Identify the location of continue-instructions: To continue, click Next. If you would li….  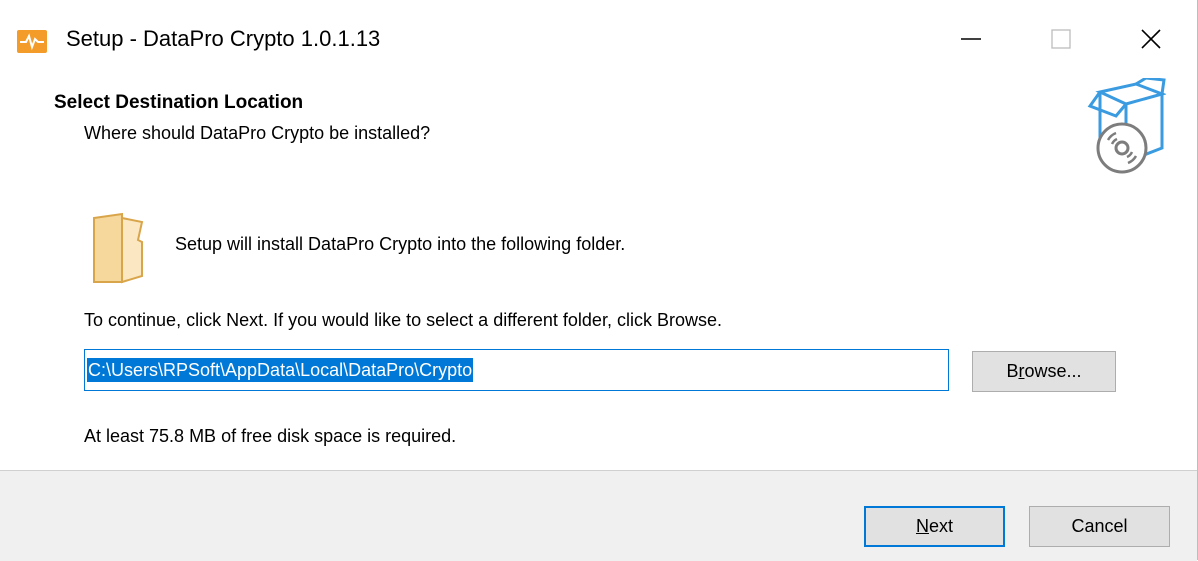
(403, 320).